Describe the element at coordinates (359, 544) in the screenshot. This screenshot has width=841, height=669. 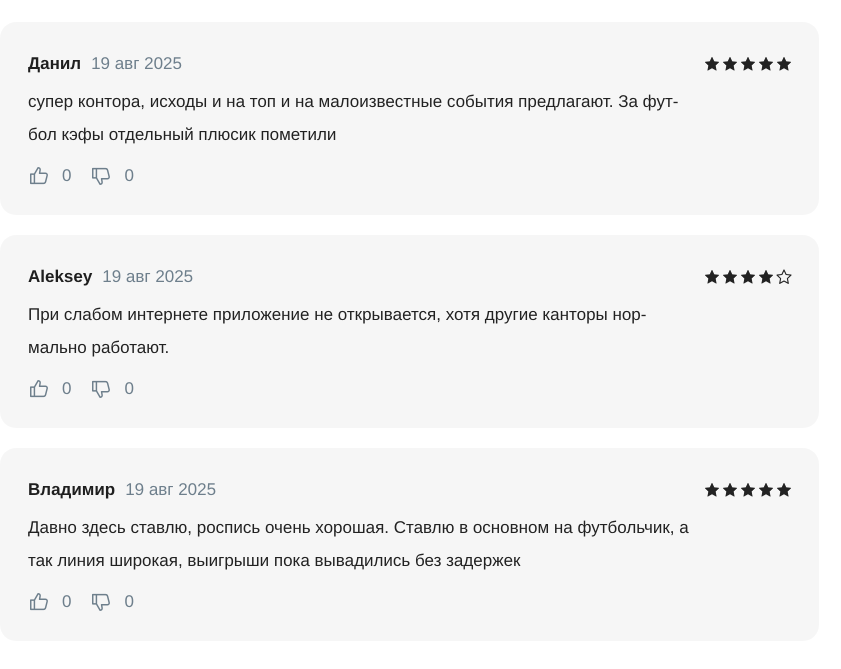
I see `review-text: Давно здесь ставлю, роспись очень хорошая. Ставлю в основном на футбольчик, а так линия широкая, выигрыши пока вывадились без задержек` at that location.